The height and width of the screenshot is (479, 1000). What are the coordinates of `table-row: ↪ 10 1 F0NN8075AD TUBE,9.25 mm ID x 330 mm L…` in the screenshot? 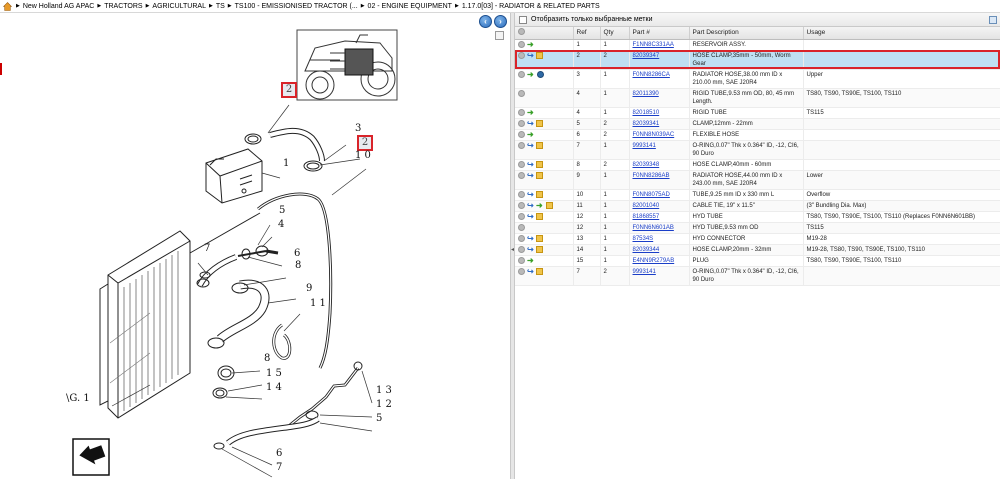 It's located at (757, 194).